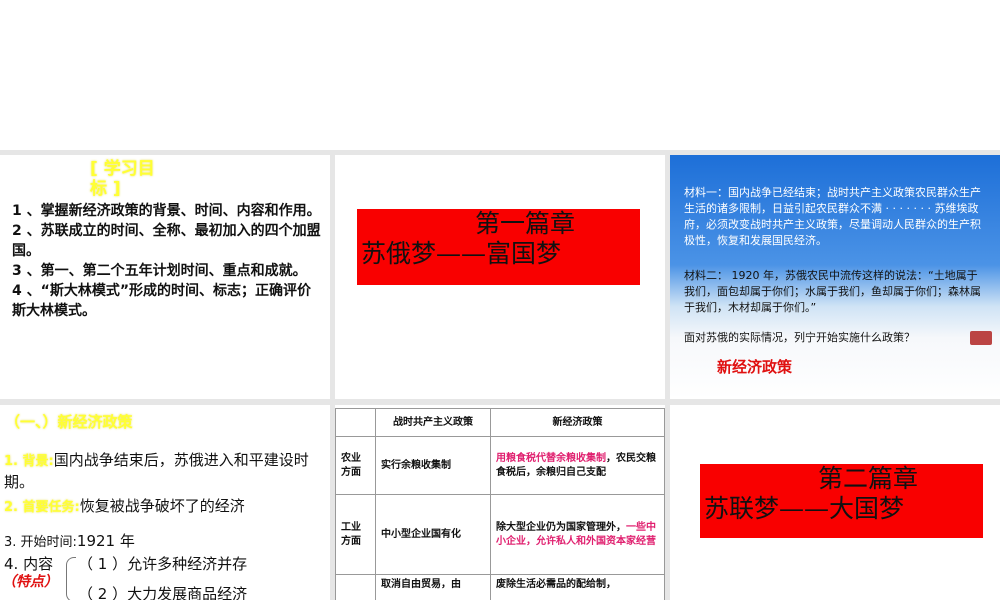 This screenshot has height=600, width=1000. Describe the element at coordinates (166, 211) in the screenshot. I see `goal-item: 1 、掌握新经济政策的背景、时间、内容和作用。` at that location.